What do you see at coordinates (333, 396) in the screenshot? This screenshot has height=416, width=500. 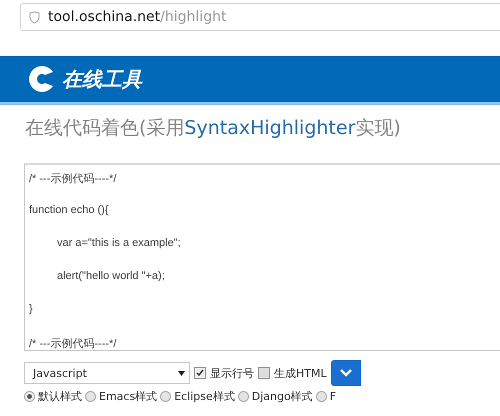 I see `radio-label: F` at bounding box center [333, 396].